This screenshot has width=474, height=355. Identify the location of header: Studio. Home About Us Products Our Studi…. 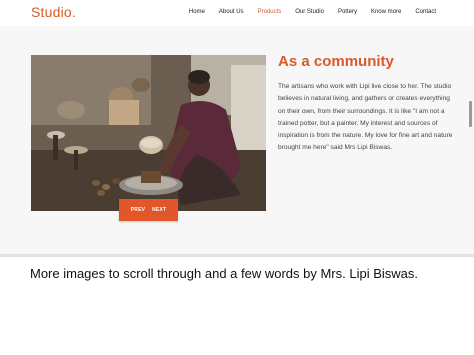
(237, 13).